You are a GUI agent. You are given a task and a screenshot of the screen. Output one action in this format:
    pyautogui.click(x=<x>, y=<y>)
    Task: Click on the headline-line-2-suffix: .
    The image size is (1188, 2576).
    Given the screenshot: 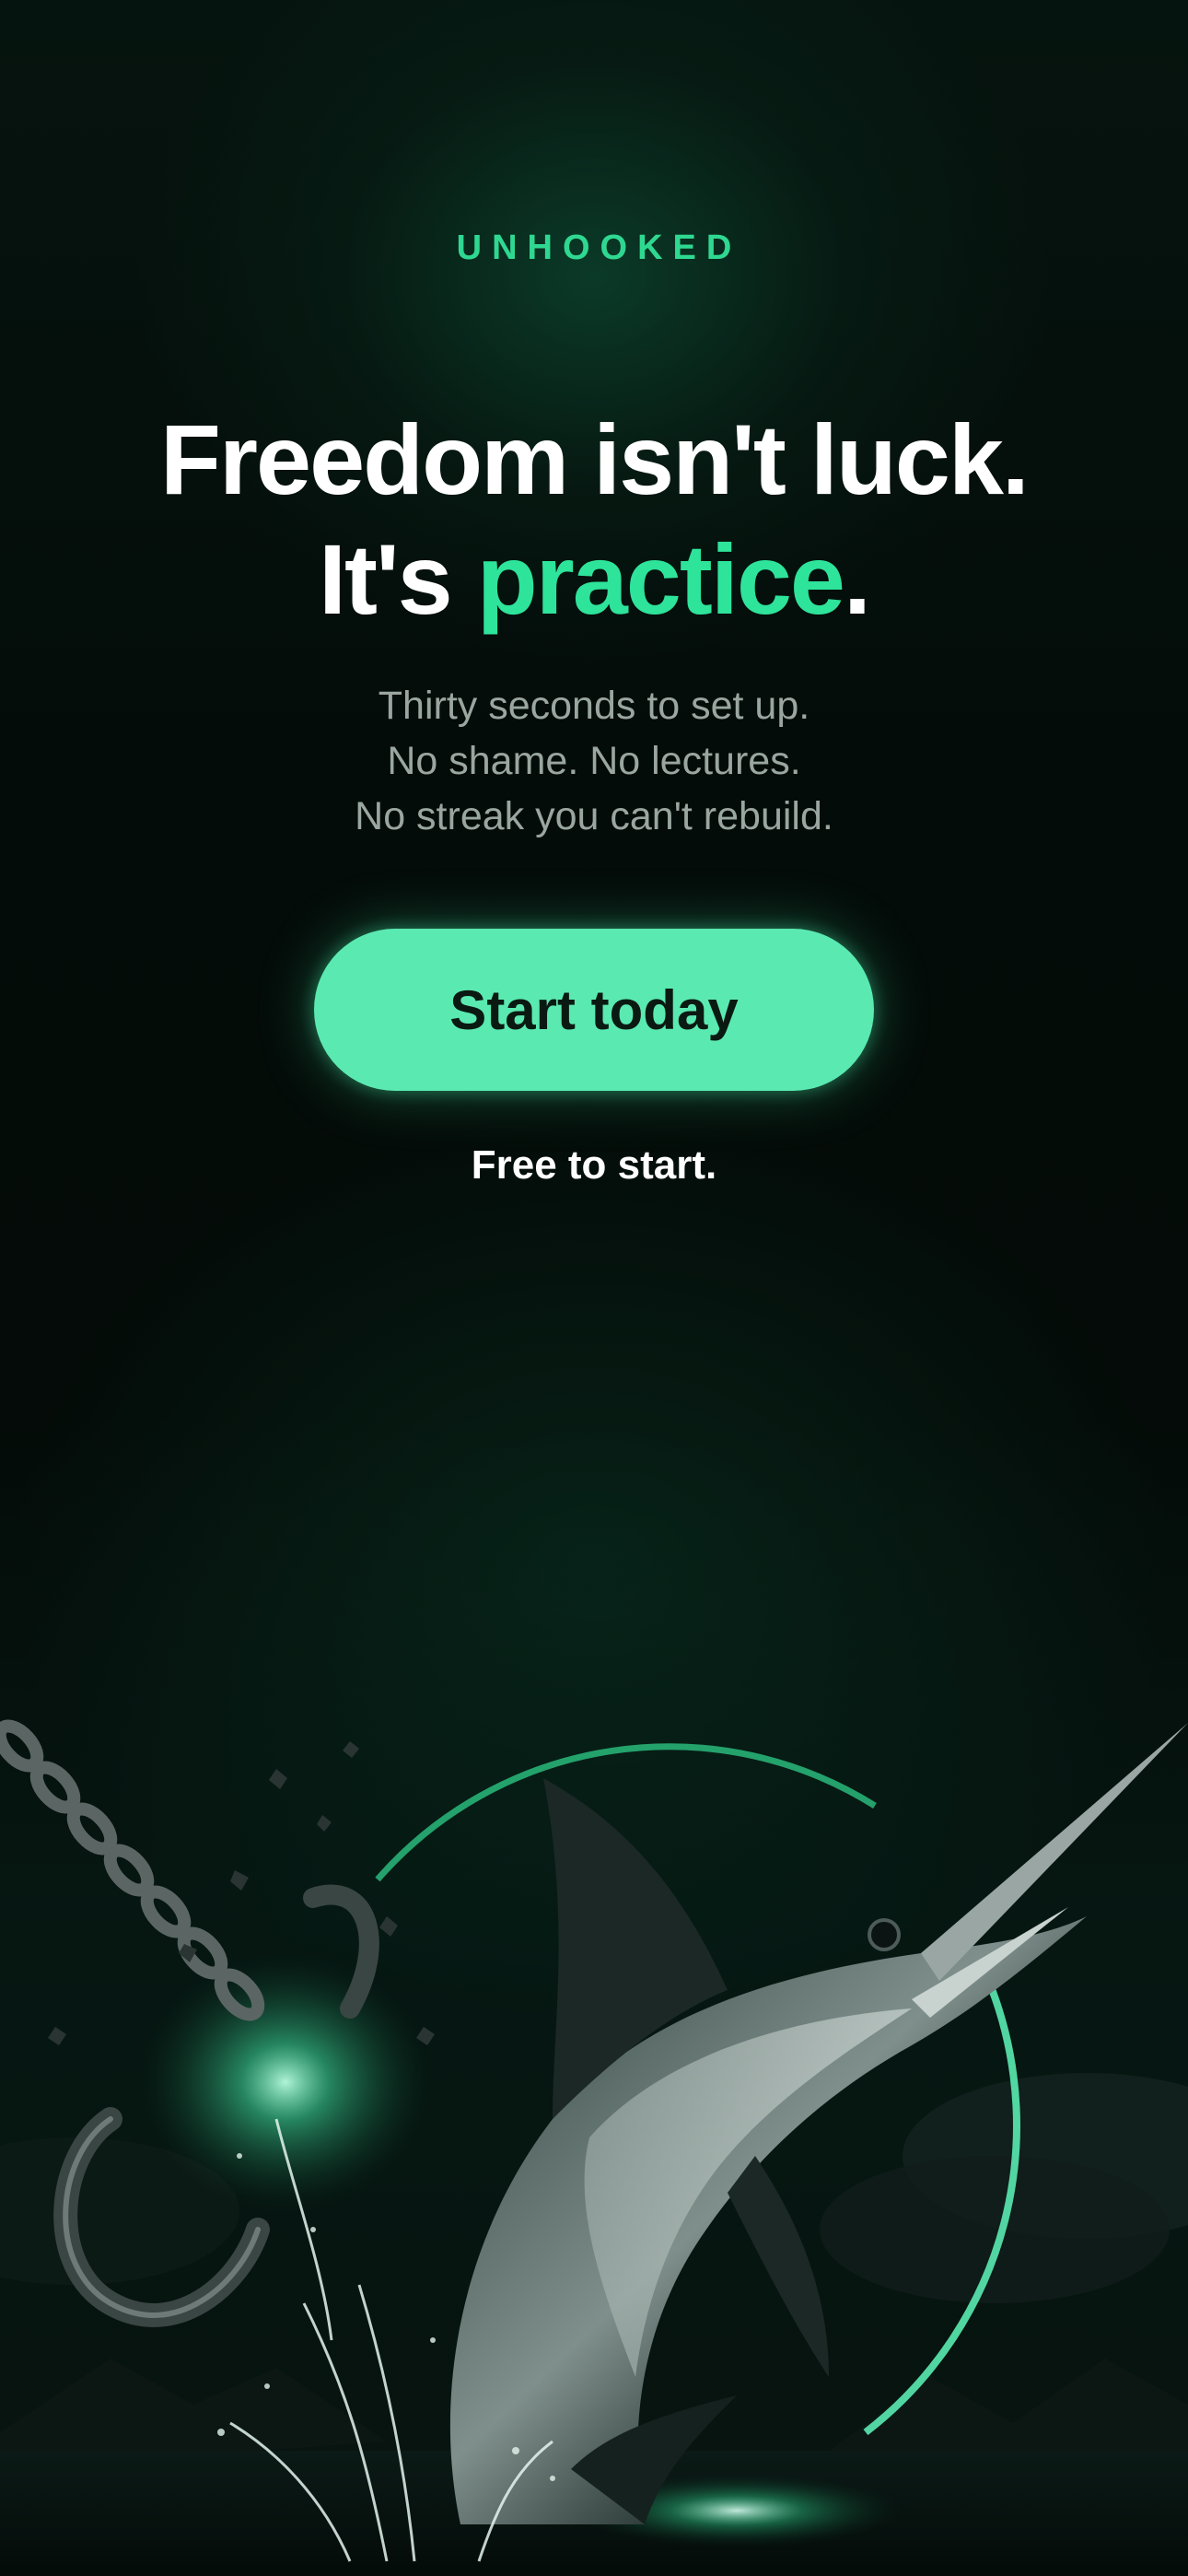 What is the action you would take?
    pyautogui.click(x=857, y=579)
    